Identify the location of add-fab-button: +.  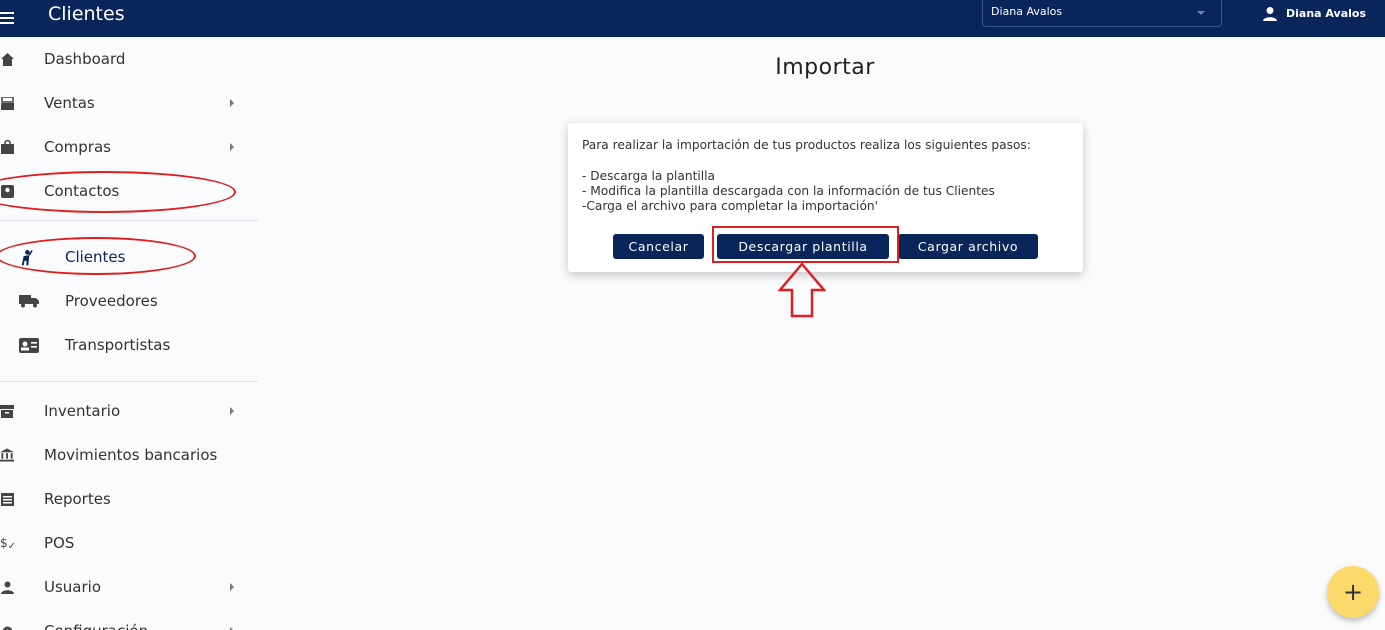
(1353, 592).